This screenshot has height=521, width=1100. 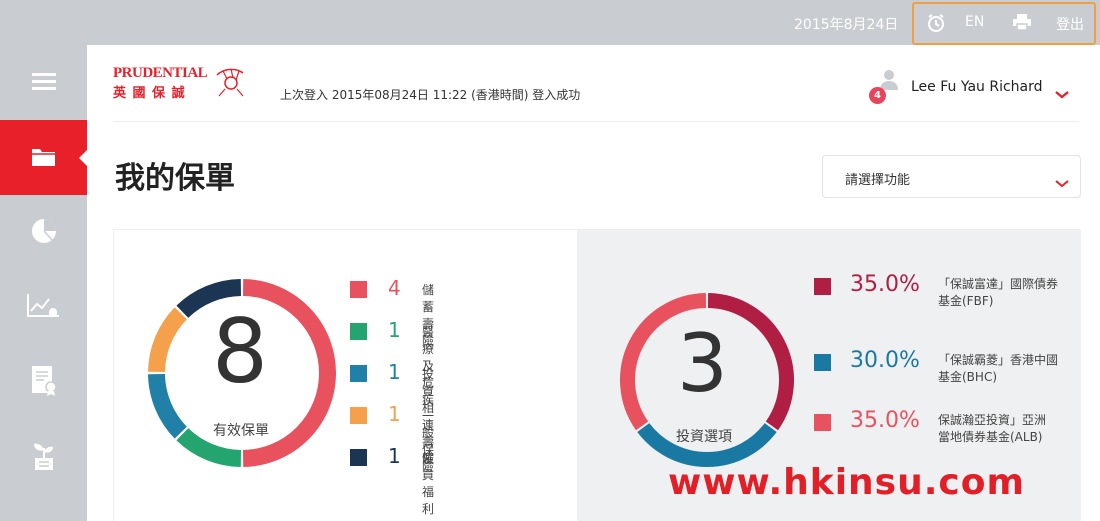 What do you see at coordinates (704, 437) in the screenshot?
I see `investment-total-label: 投資選項` at bounding box center [704, 437].